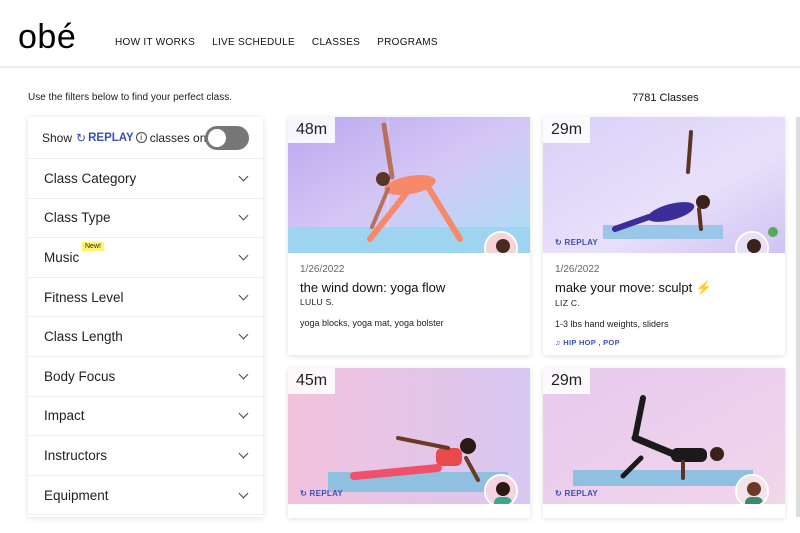 The height and width of the screenshot is (533, 800). I want to click on instructor-name: LIZ C., so click(567, 303).